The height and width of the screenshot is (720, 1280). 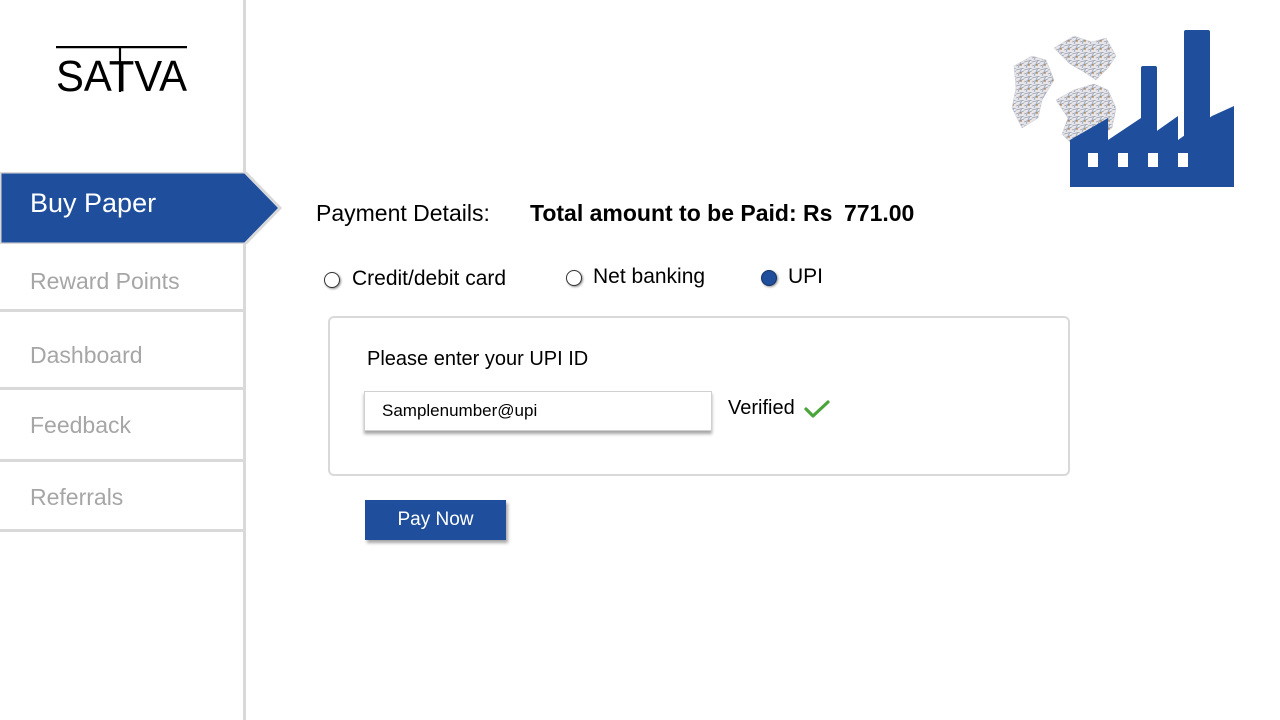 What do you see at coordinates (429, 279) in the screenshot?
I see `radio-label-credit-debit-card: Credit/debit card` at bounding box center [429, 279].